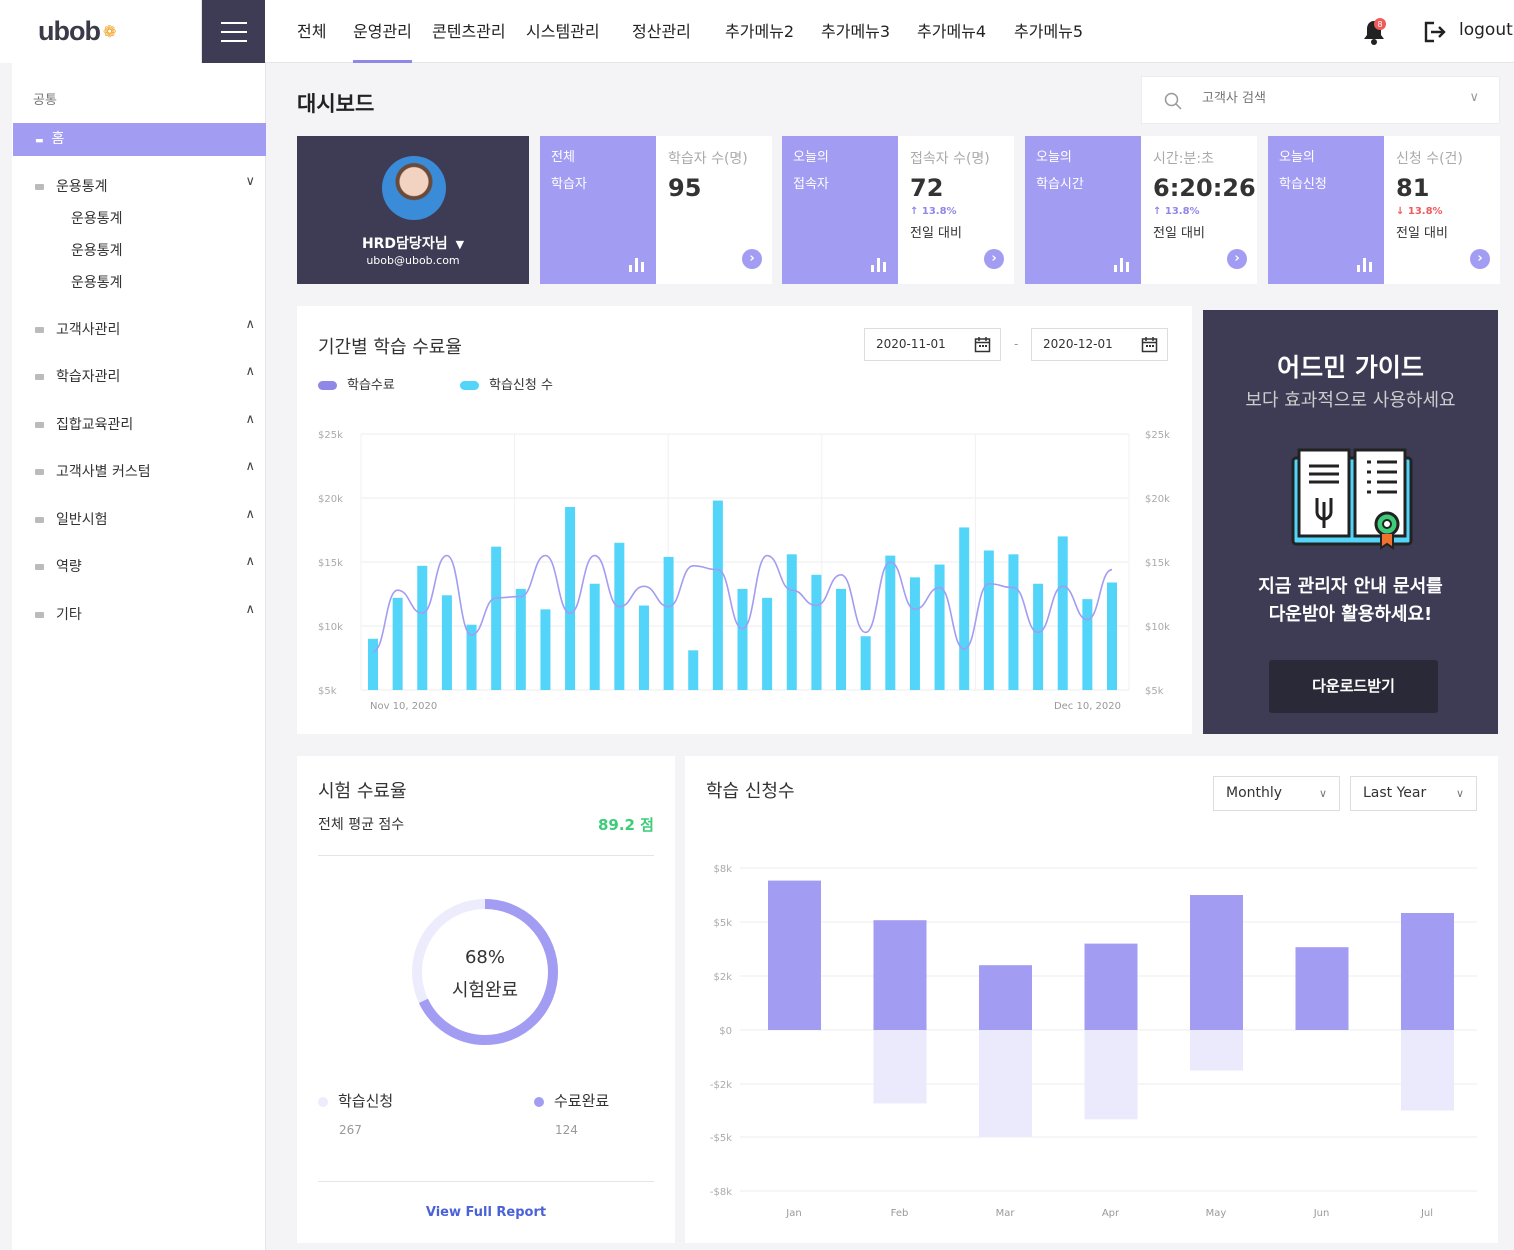  I want to click on period-select: Monthly ∨, so click(1276, 793).